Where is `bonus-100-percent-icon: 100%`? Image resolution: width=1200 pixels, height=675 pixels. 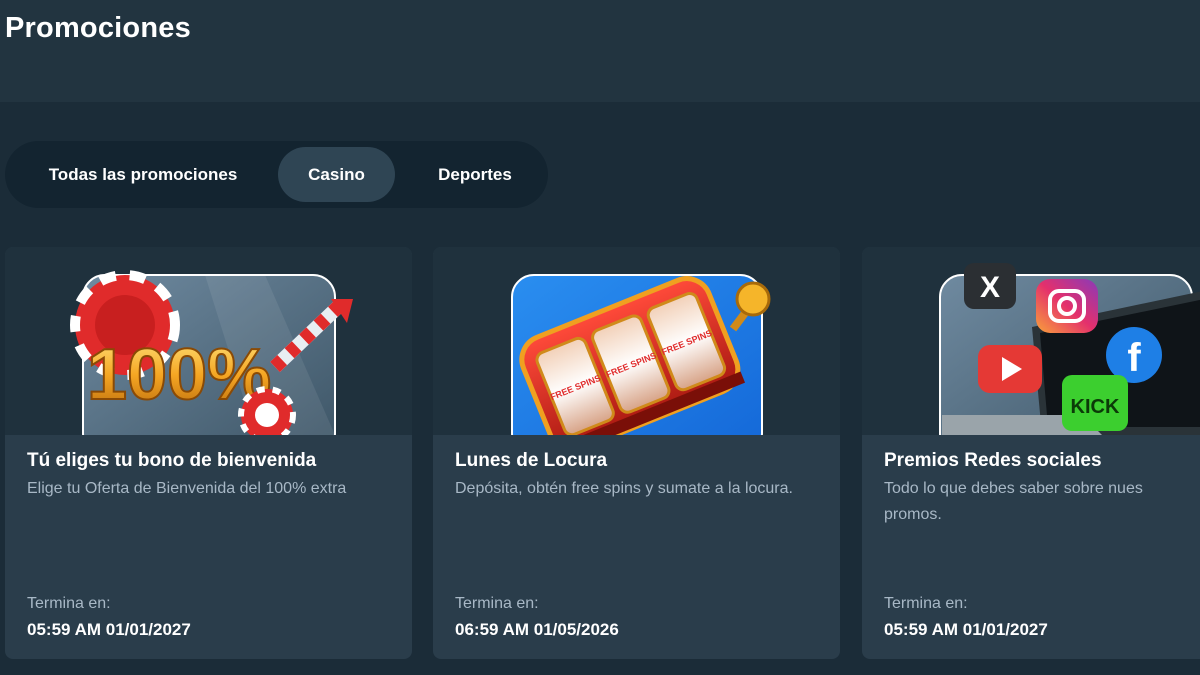 bonus-100-percent-icon: 100% is located at coordinates (211, 352).